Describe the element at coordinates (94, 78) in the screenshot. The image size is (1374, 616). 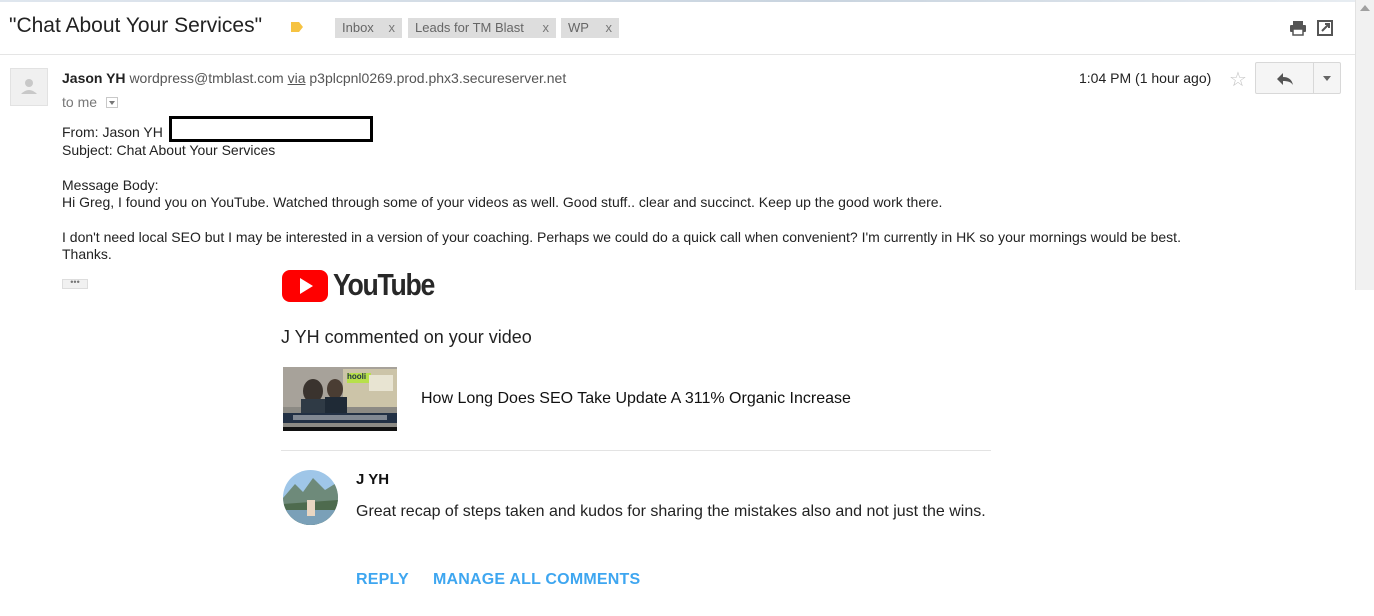
I see `sender-name: Jason YH` at that location.